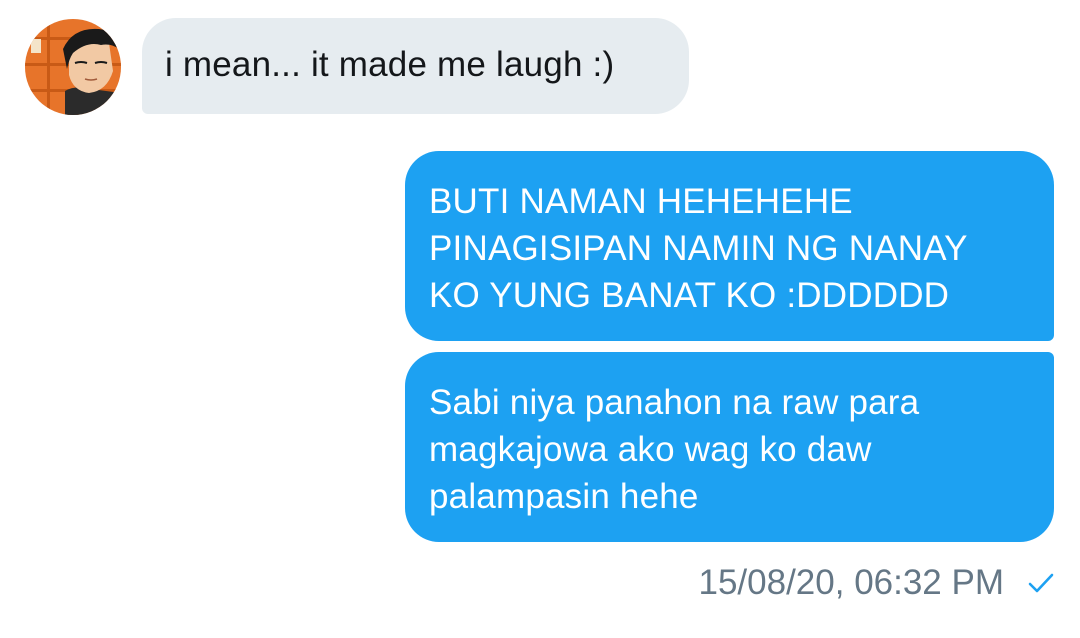 The image size is (1080, 638). What do you see at coordinates (390, 64) in the screenshot?
I see `incoming-message-text: i mean... it made me laugh :)` at bounding box center [390, 64].